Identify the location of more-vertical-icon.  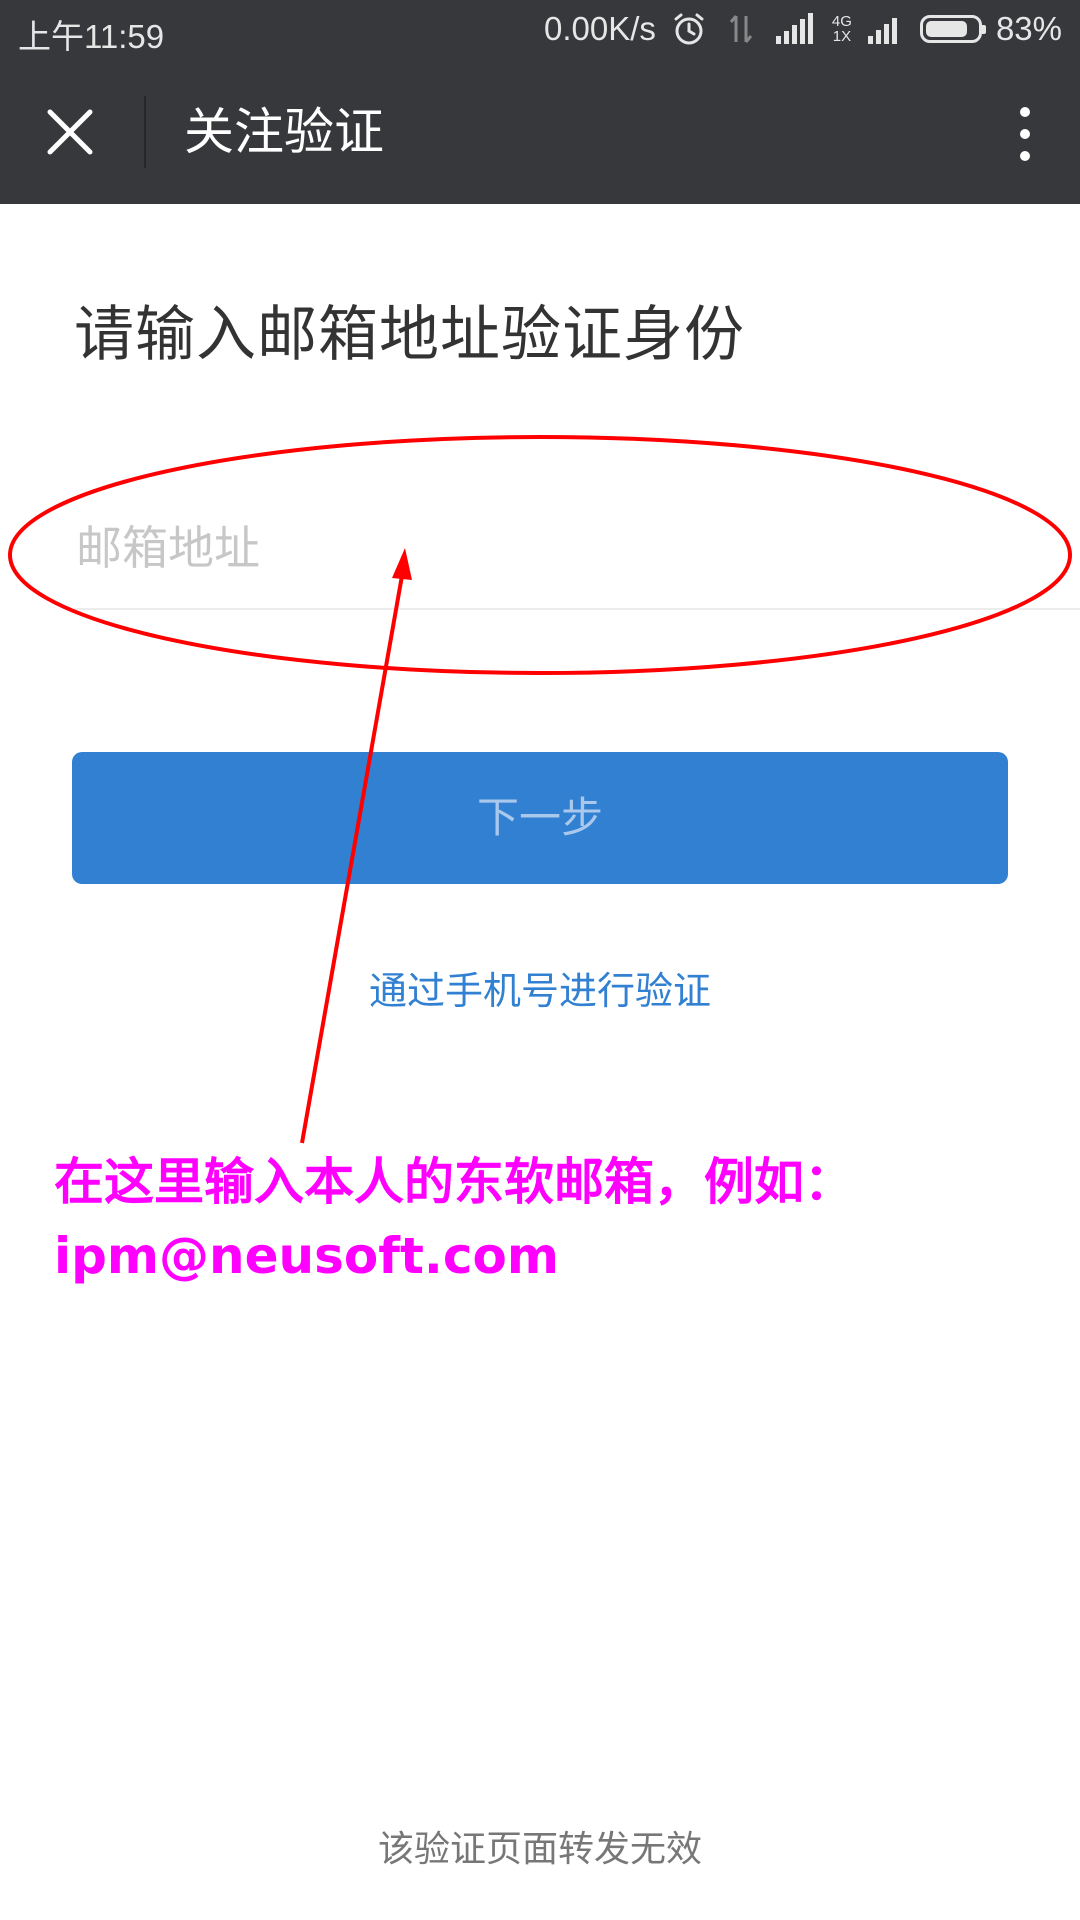
(1025, 134).